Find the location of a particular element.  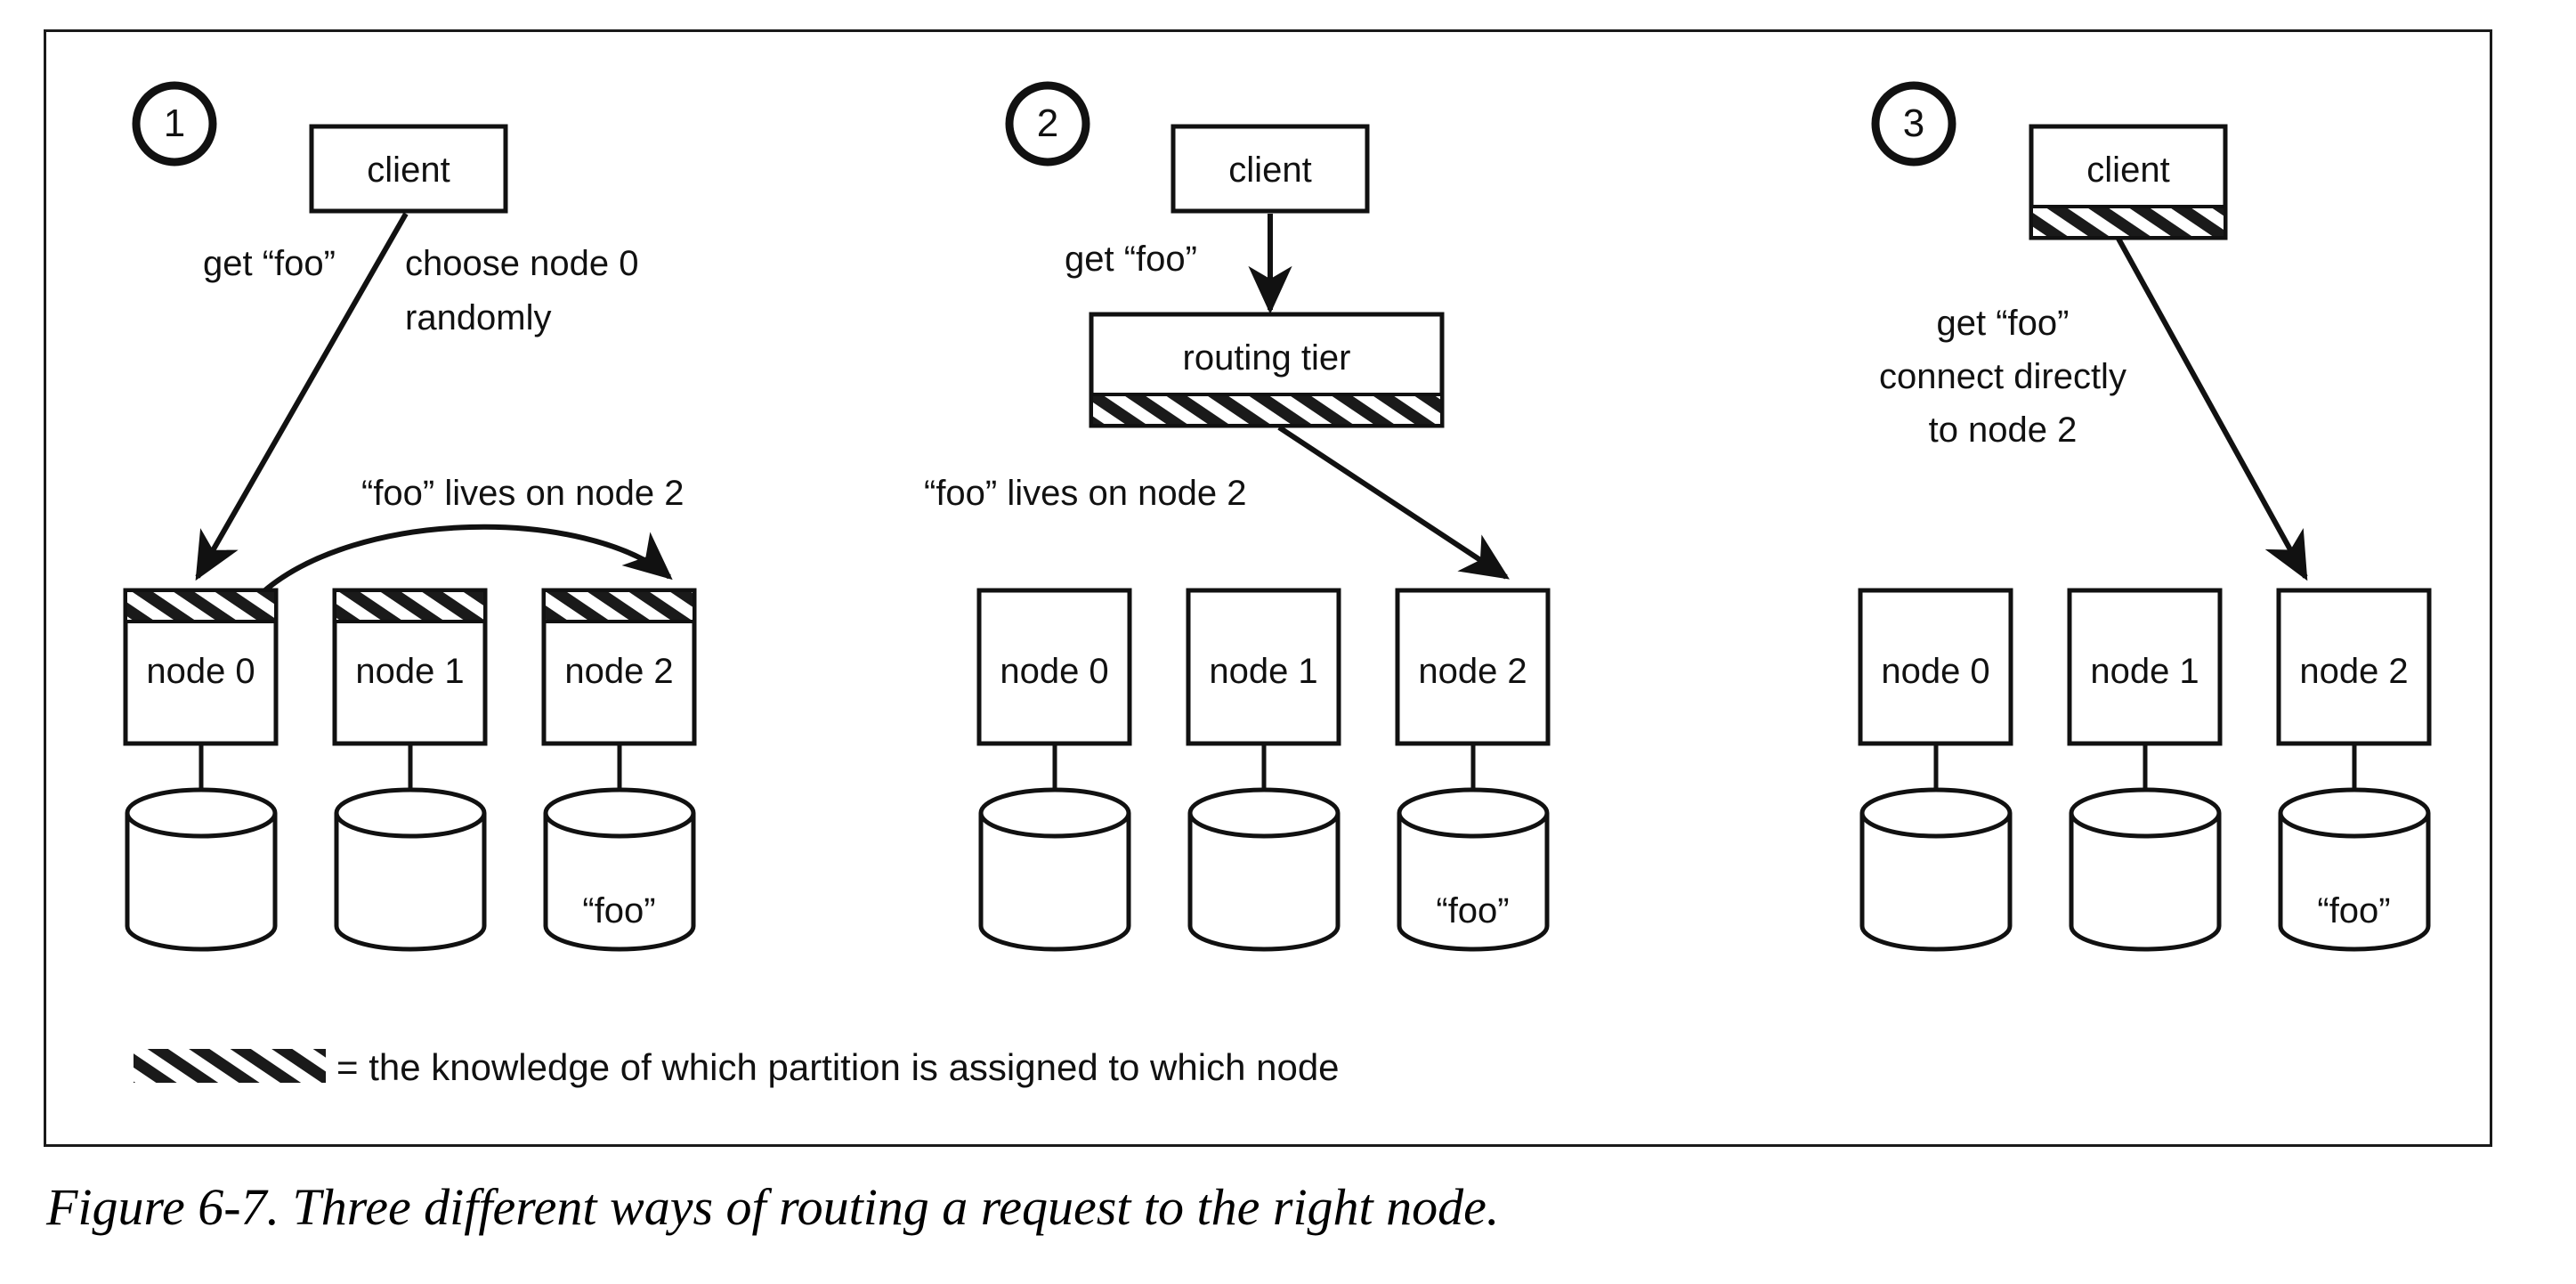

panel-3-store-2-label: “foo” is located at coordinates (2354, 911).